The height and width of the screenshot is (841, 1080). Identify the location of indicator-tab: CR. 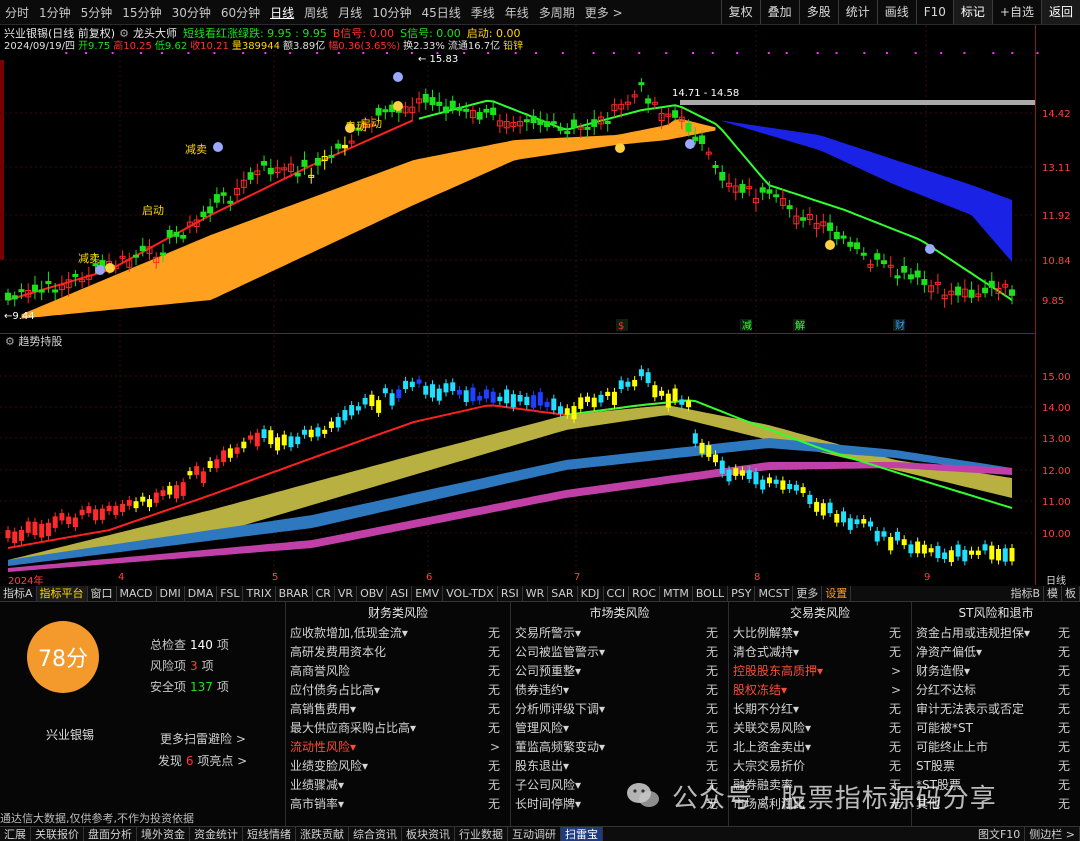
(324, 593).